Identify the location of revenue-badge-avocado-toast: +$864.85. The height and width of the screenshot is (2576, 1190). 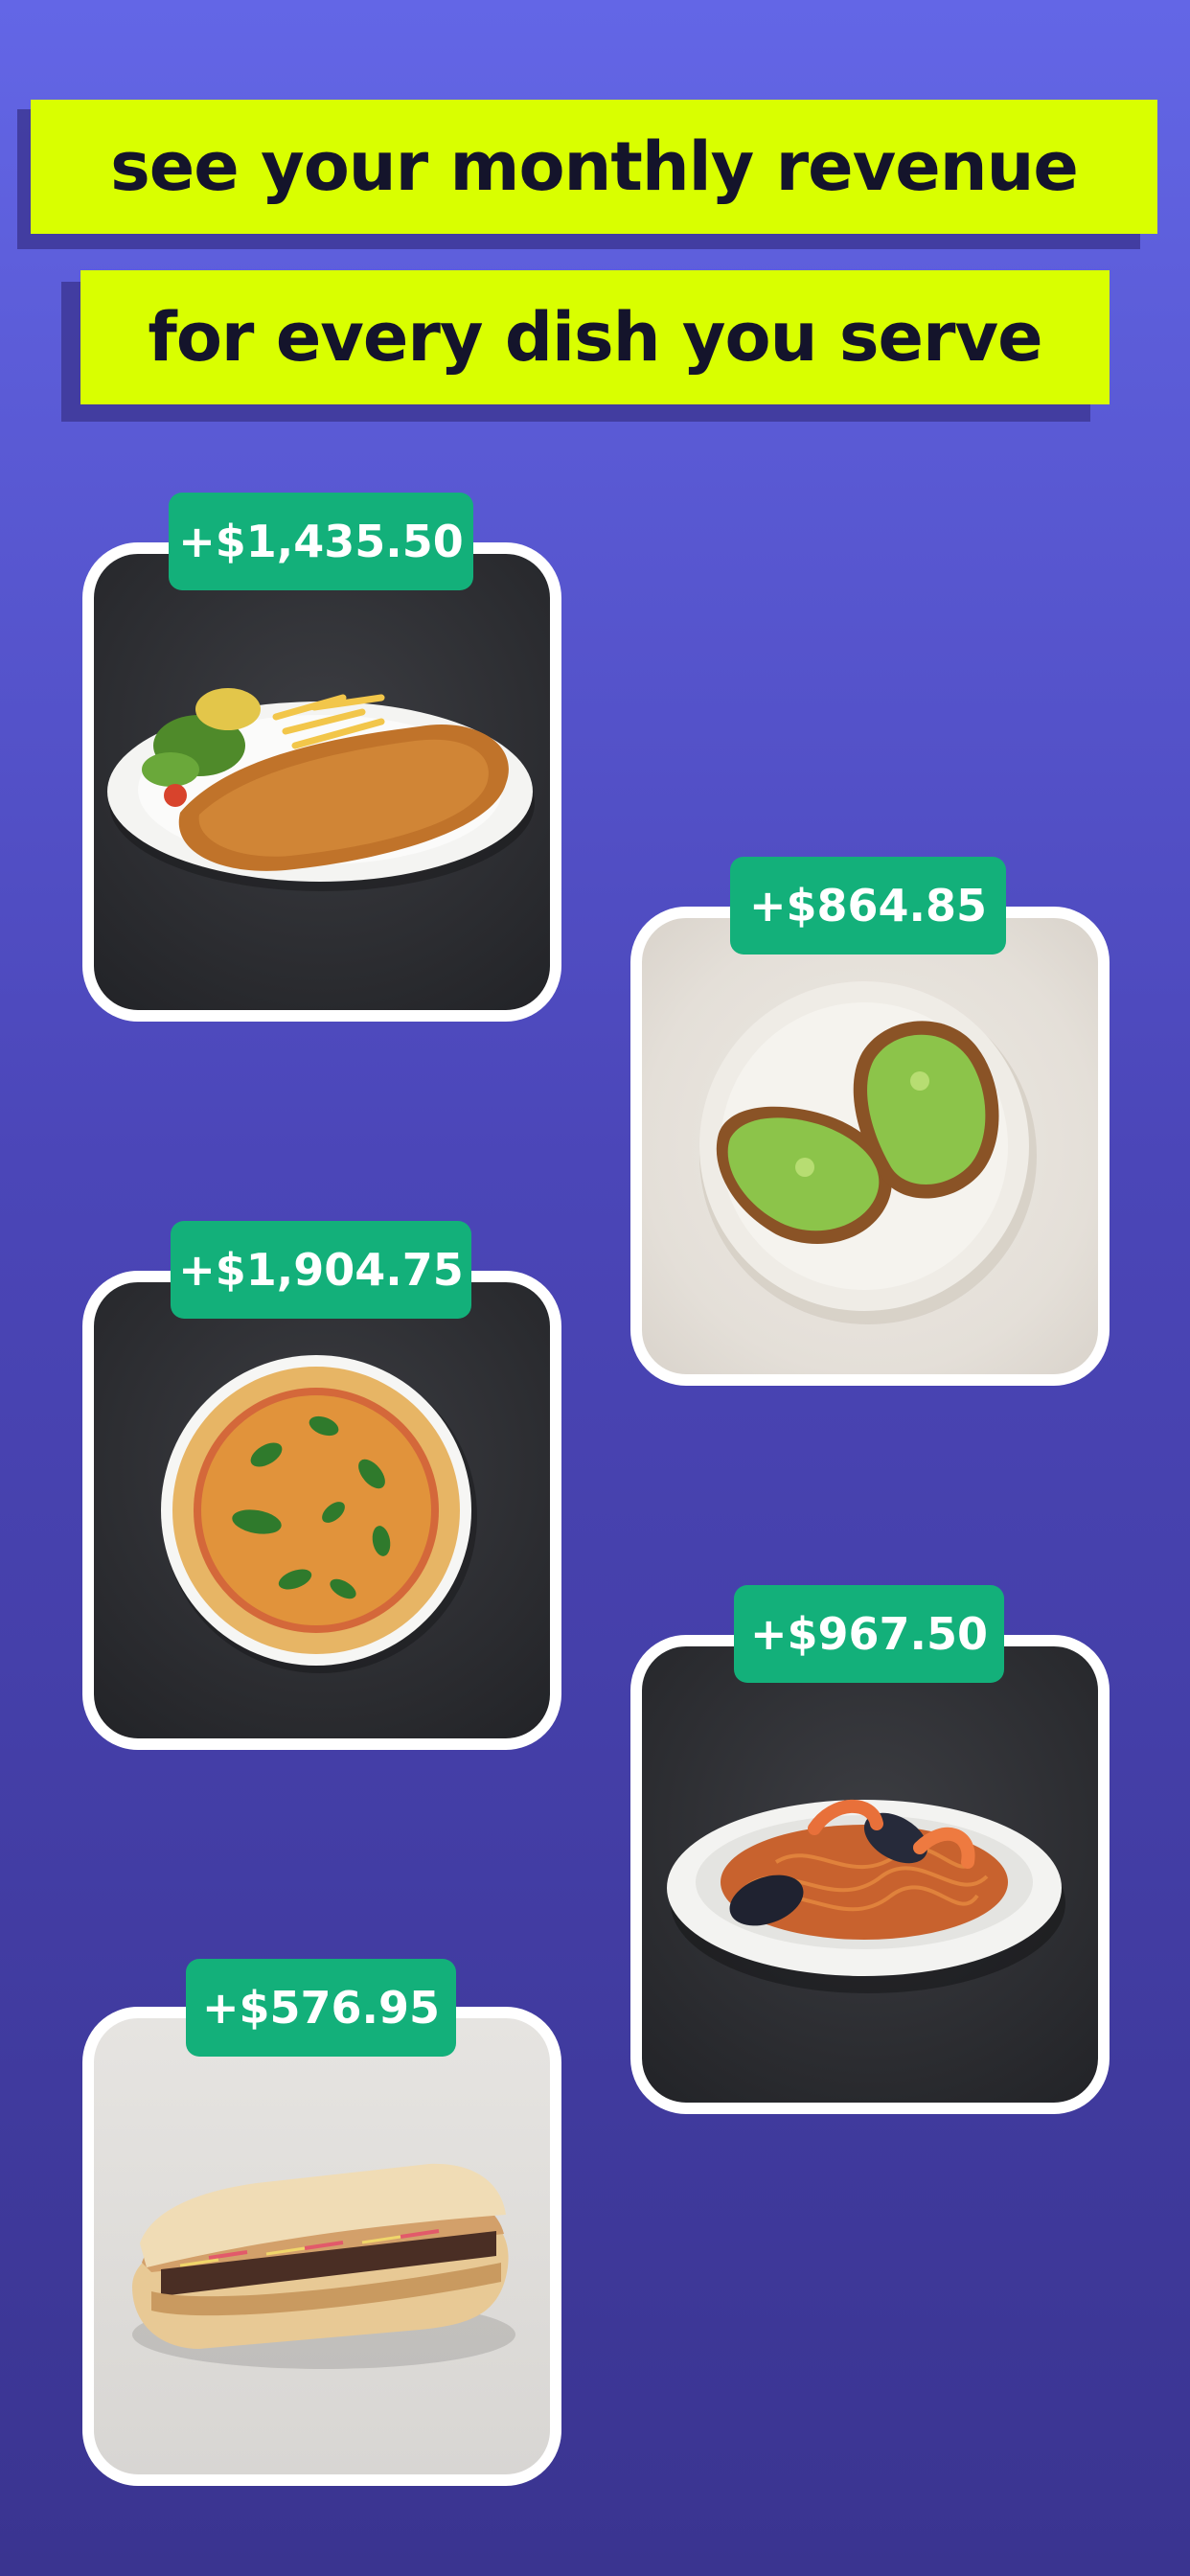
(868, 905).